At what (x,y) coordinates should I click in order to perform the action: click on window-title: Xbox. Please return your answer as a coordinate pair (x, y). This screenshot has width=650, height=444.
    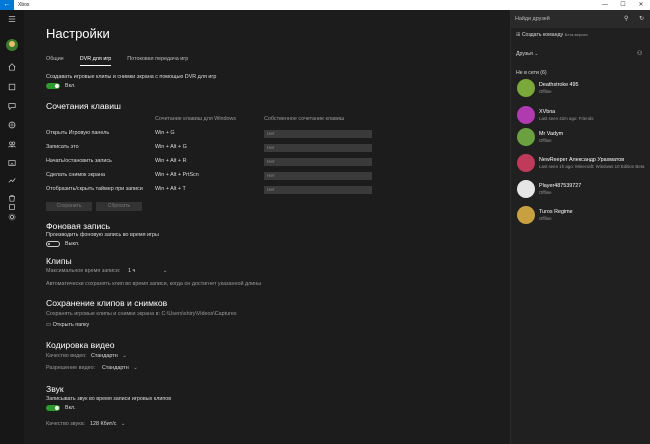
    Looking at the image, I should click on (24, 5).